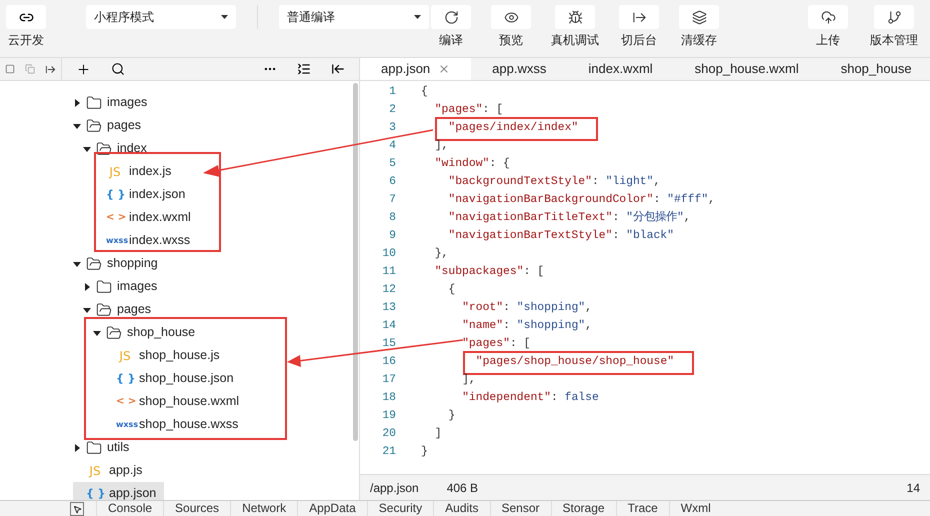 The width and height of the screenshot is (930, 516). Describe the element at coordinates (489, 272) in the screenshot. I see `code-line: "subpackages": [` at that location.